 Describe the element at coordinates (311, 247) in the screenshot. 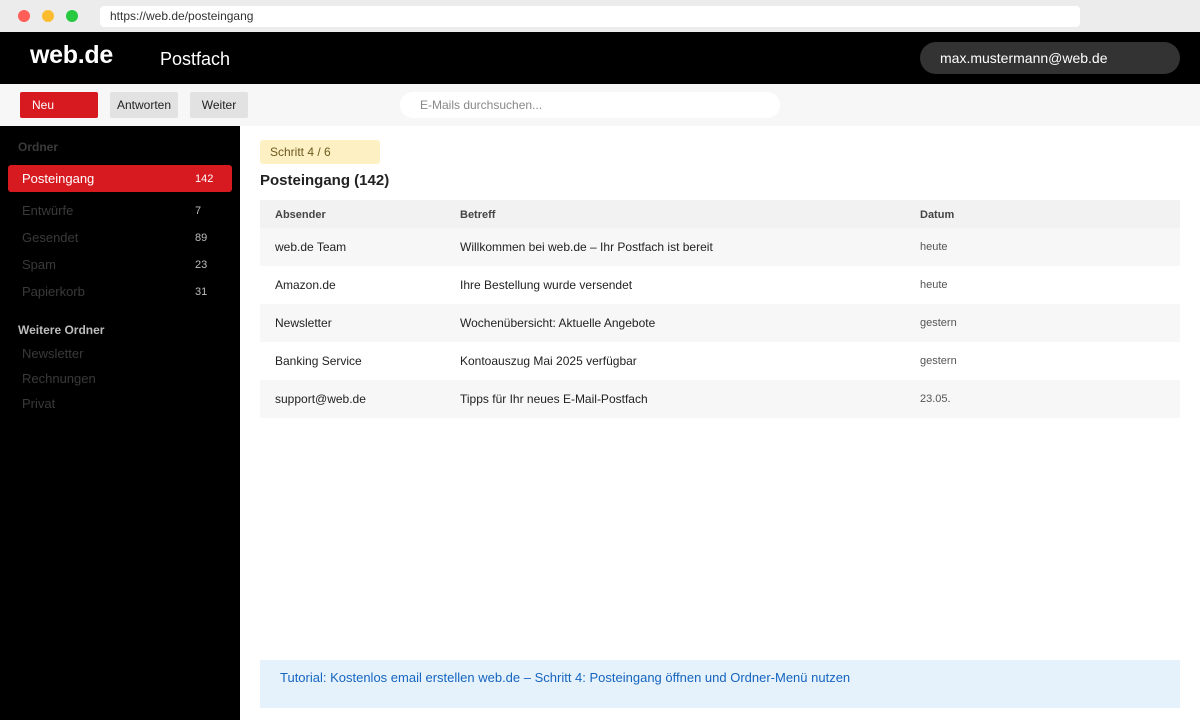

I see `email-sender: web.de Team` at that location.